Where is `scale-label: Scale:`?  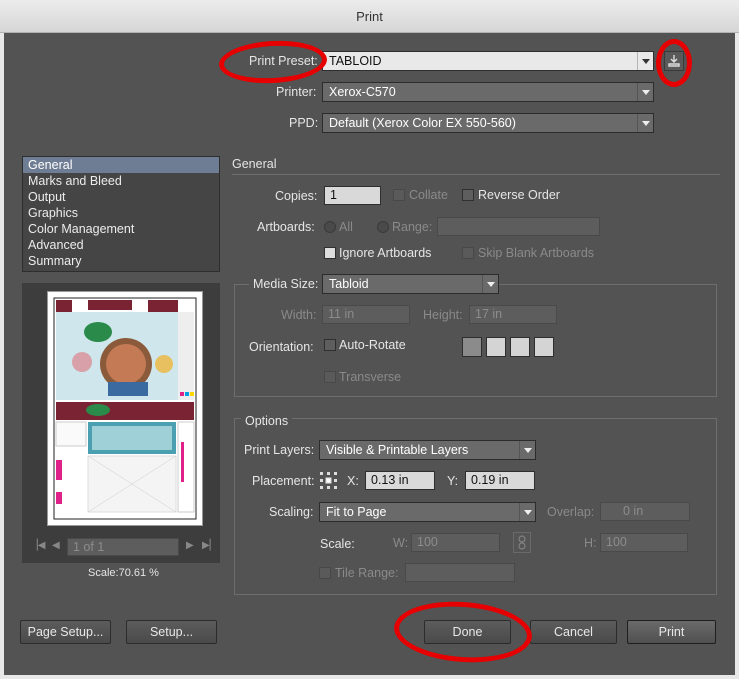
scale-label: Scale: is located at coordinates (337, 544).